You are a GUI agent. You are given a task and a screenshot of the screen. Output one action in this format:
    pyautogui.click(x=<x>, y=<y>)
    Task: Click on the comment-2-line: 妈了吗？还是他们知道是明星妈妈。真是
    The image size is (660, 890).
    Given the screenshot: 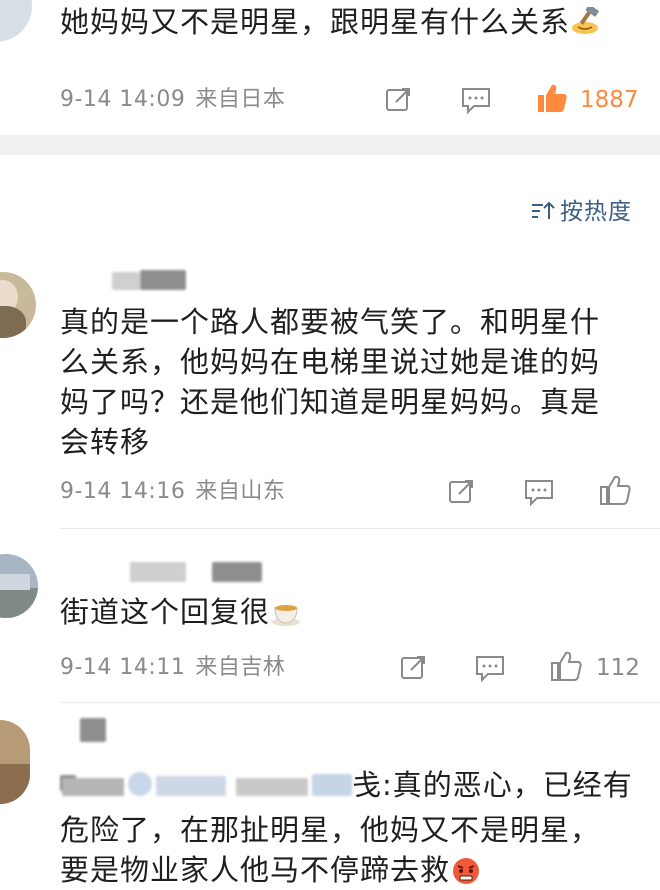 What is the action you would take?
    pyautogui.click(x=330, y=402)
    